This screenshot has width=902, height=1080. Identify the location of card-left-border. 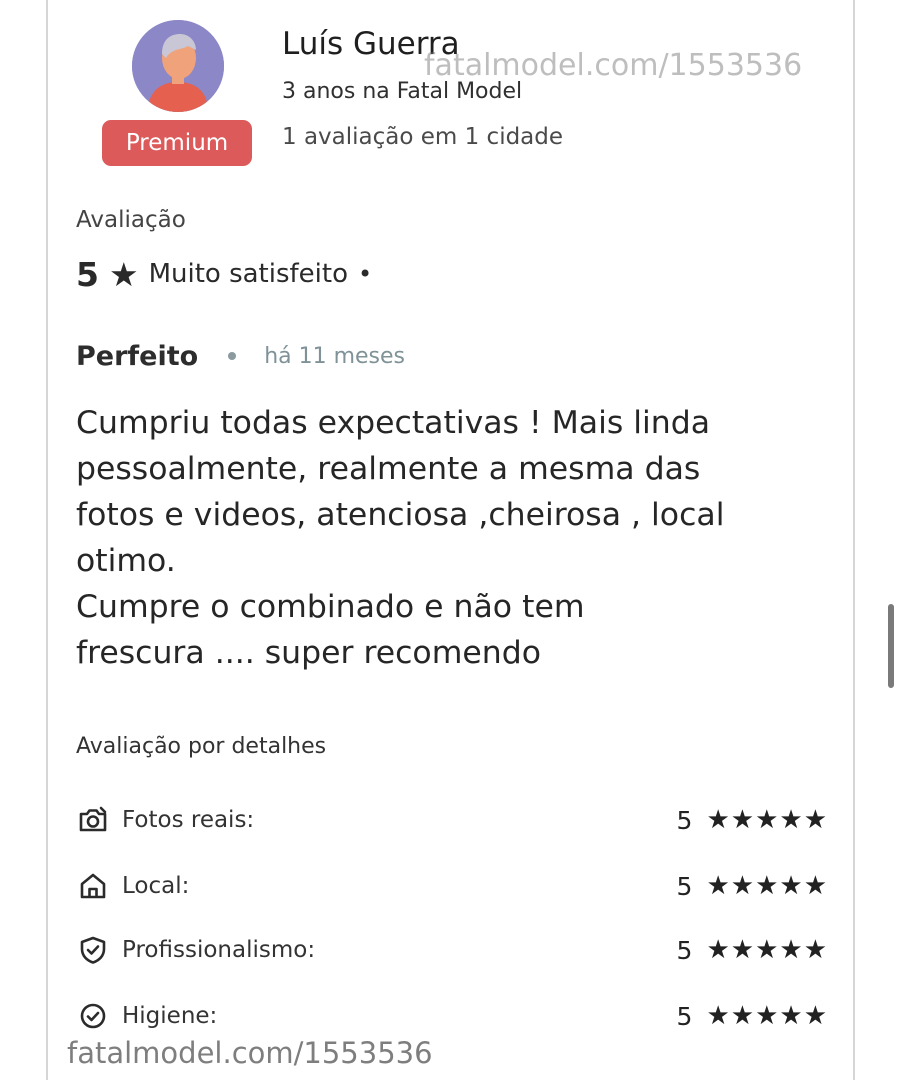
(47, 540).